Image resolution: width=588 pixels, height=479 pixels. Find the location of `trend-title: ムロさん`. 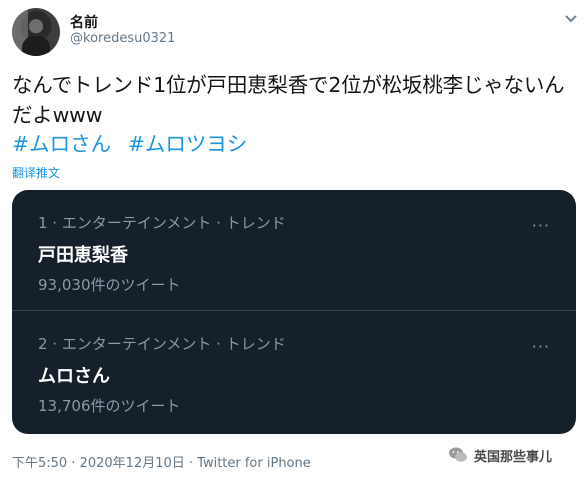

trend-title: ムロさん is located at coordinates (74, 376).